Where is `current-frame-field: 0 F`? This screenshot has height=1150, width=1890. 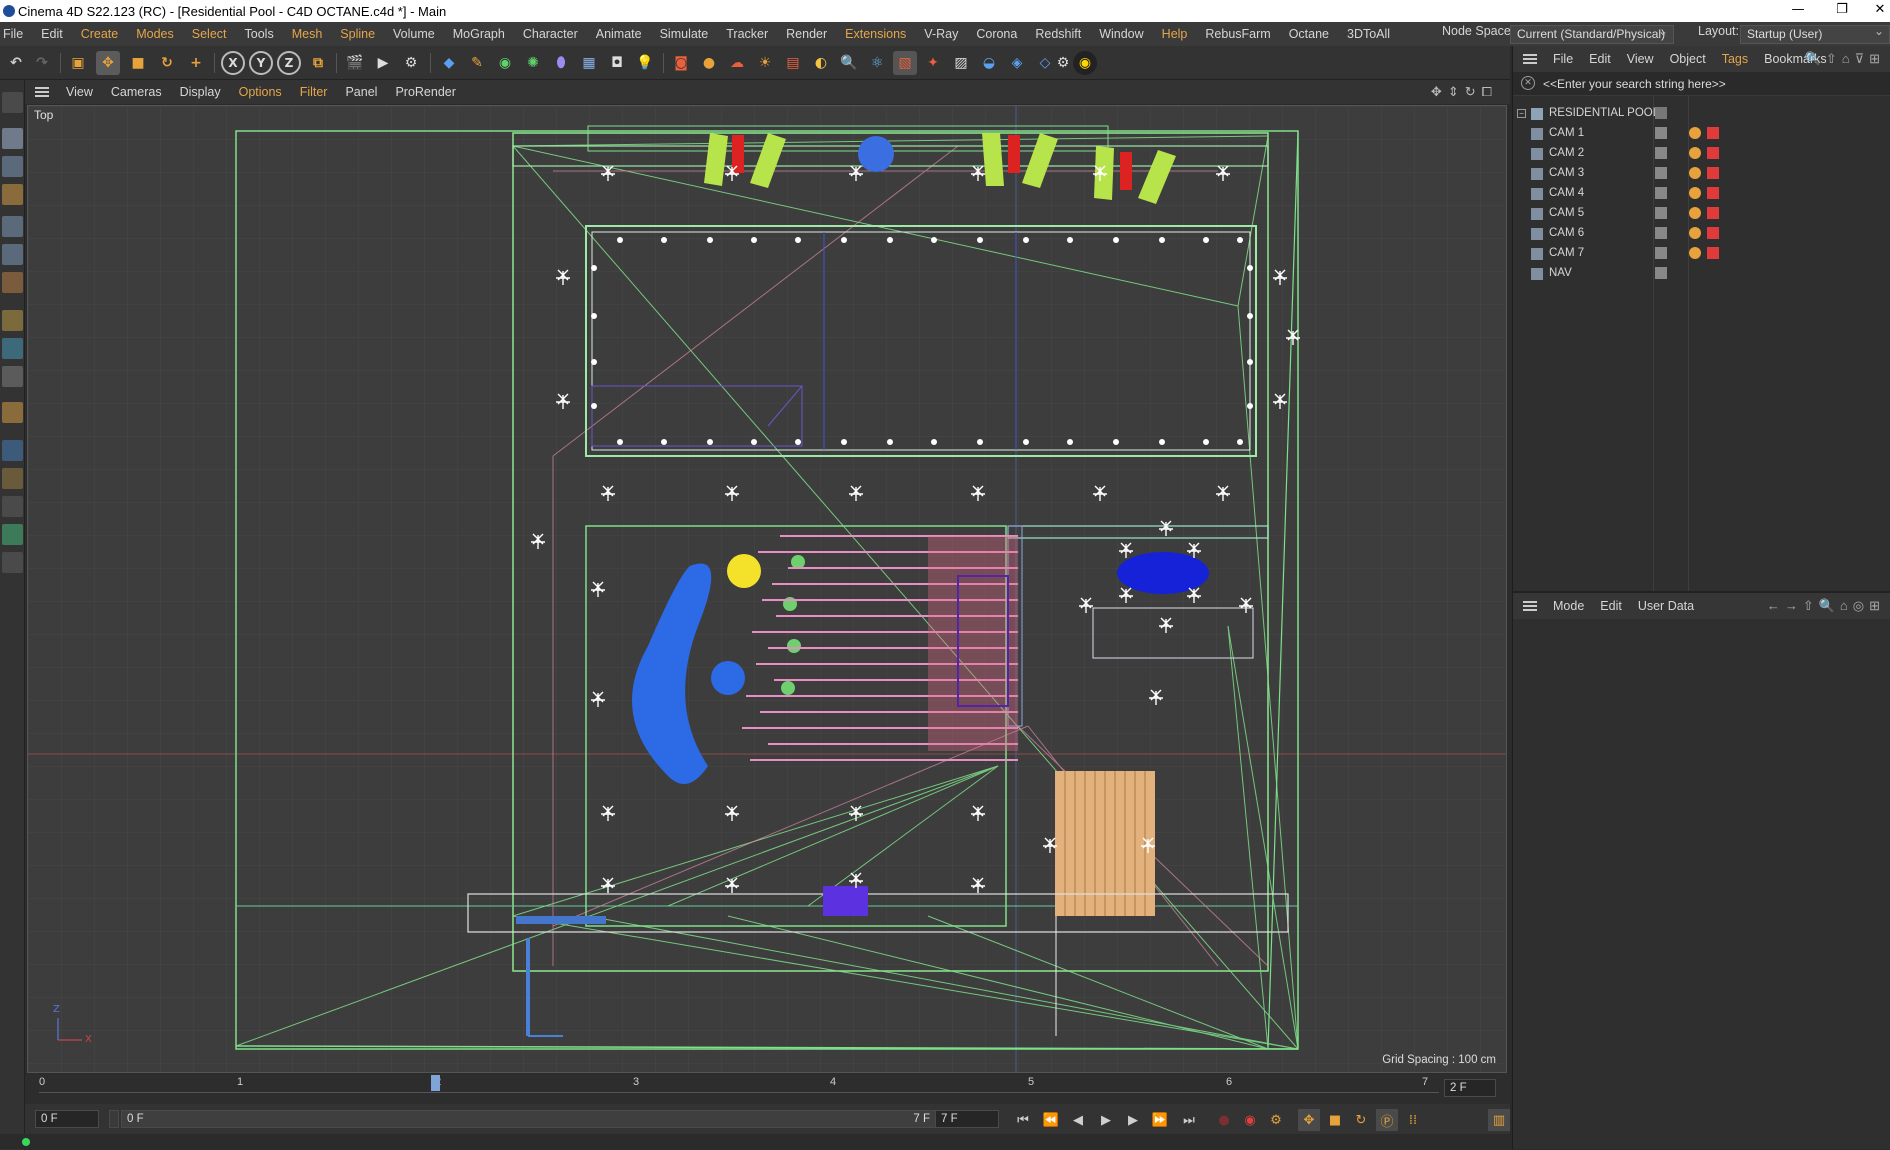 current-frame-field: 0 F is located at coordinates (67, 1119).